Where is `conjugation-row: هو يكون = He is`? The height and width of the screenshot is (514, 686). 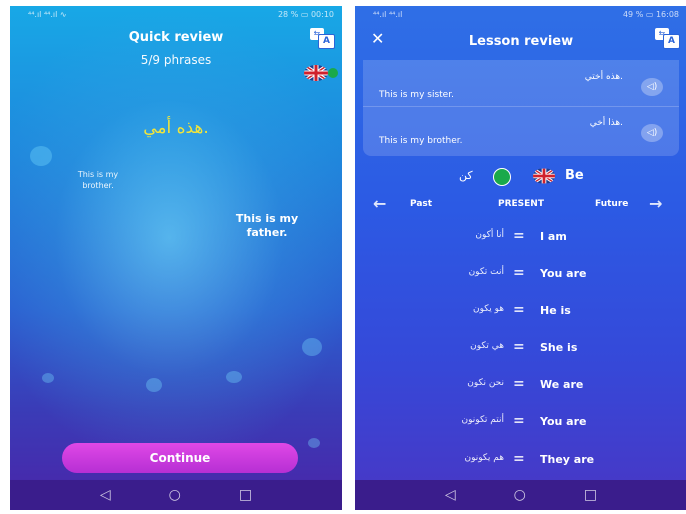 conjugation-row: هو يكون = He is is located at coordinates (520, 311).